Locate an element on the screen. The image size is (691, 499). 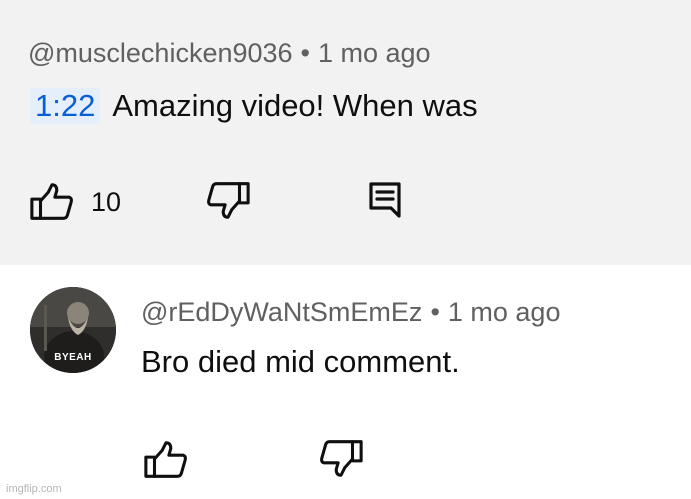
comment-meta: @musclechicken9036 • 1 mo ago is located at coordinates (229, 53).